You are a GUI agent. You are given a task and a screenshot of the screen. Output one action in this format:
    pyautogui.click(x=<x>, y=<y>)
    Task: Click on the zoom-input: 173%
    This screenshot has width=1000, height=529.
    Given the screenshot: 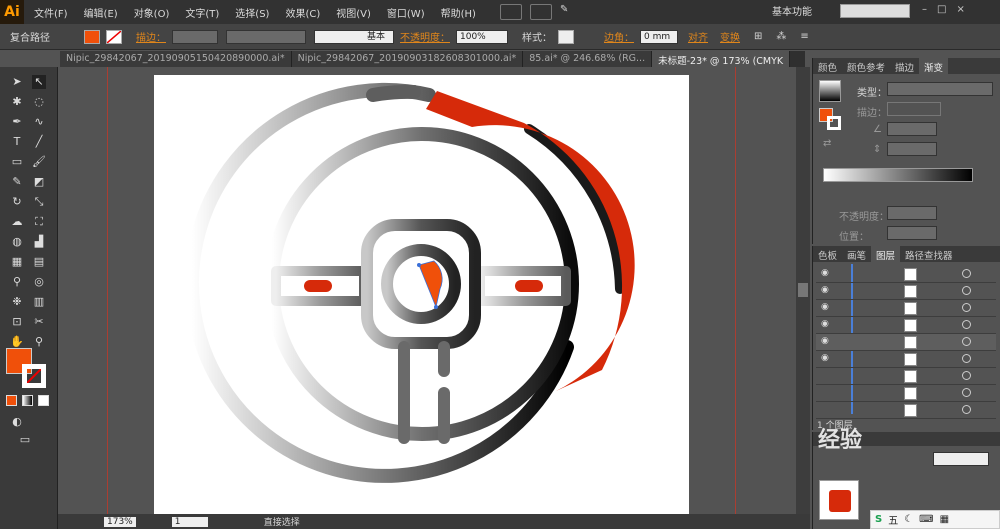 What is the action you would take?
    pyautogui.click(x=120, y=521)
    